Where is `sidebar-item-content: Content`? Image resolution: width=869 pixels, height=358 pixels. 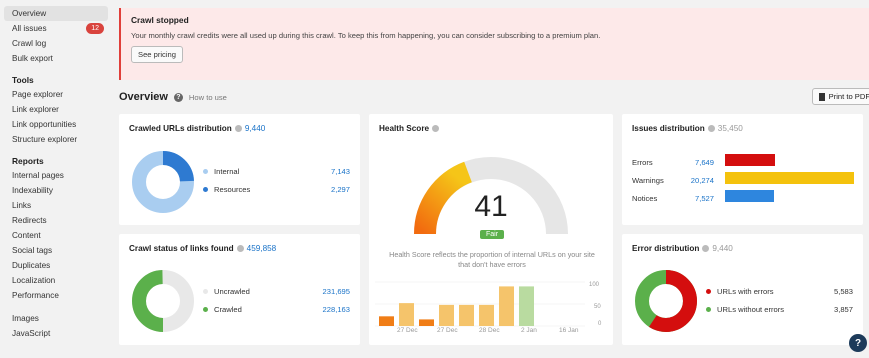 sidebar-item-content: Content is located at coordinates (56, 235).